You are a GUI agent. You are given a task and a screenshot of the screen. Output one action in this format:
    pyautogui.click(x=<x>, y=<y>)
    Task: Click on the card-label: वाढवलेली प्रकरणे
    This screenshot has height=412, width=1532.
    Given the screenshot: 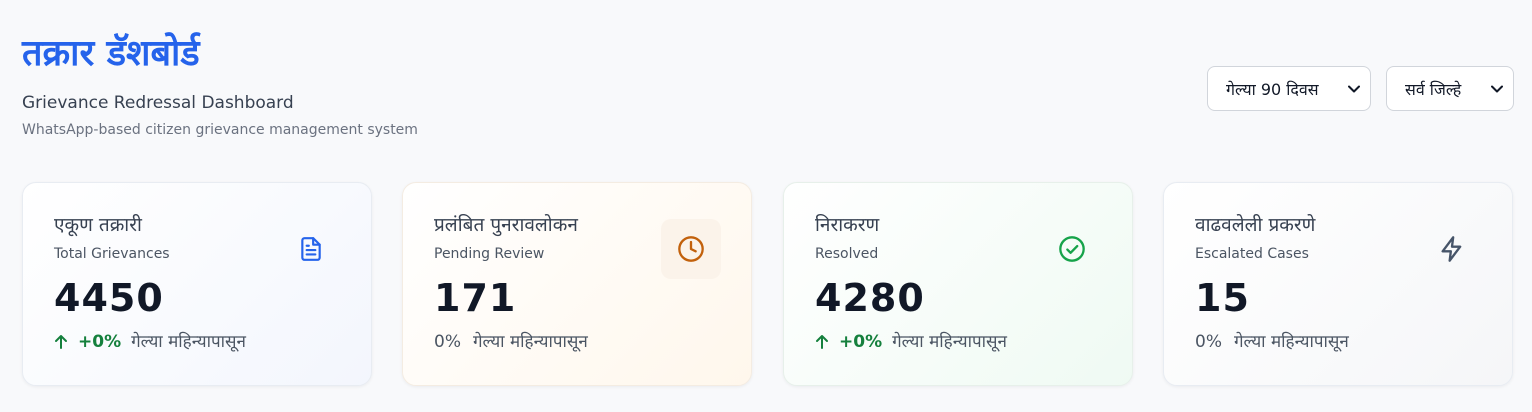 What is the action you would take?
    pyautogui.click(x=1255, y=225)
    